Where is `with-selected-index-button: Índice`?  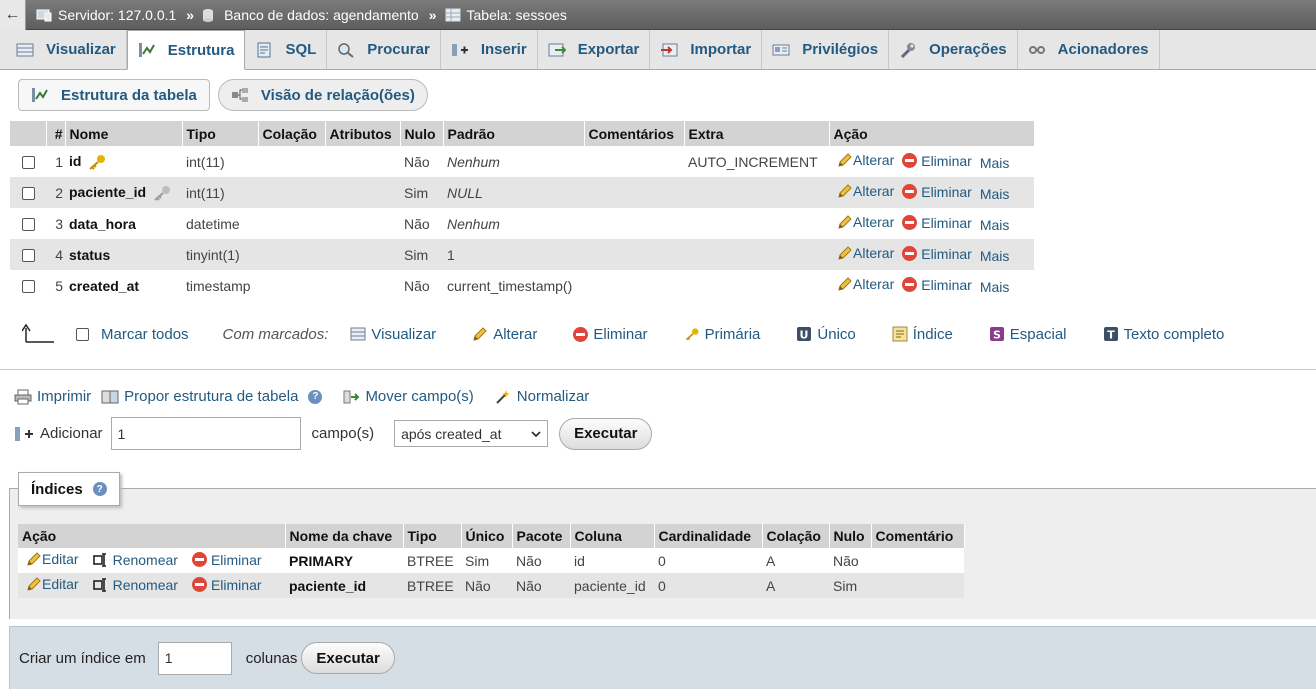 with-selected-index-button: Índice is located at coordinates (922, 334).